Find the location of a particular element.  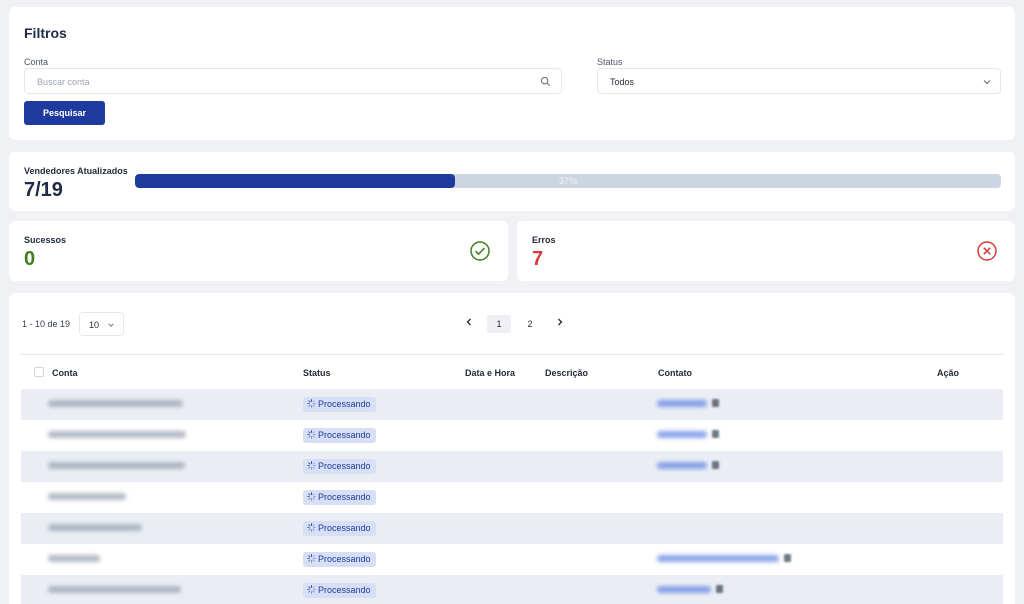

account-search-placeholder: Buscar conta is located at coordinates (63, 82).